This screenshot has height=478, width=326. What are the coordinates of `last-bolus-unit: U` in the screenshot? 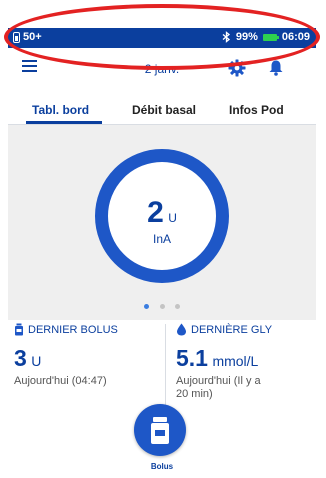 It's located at (36, 361).